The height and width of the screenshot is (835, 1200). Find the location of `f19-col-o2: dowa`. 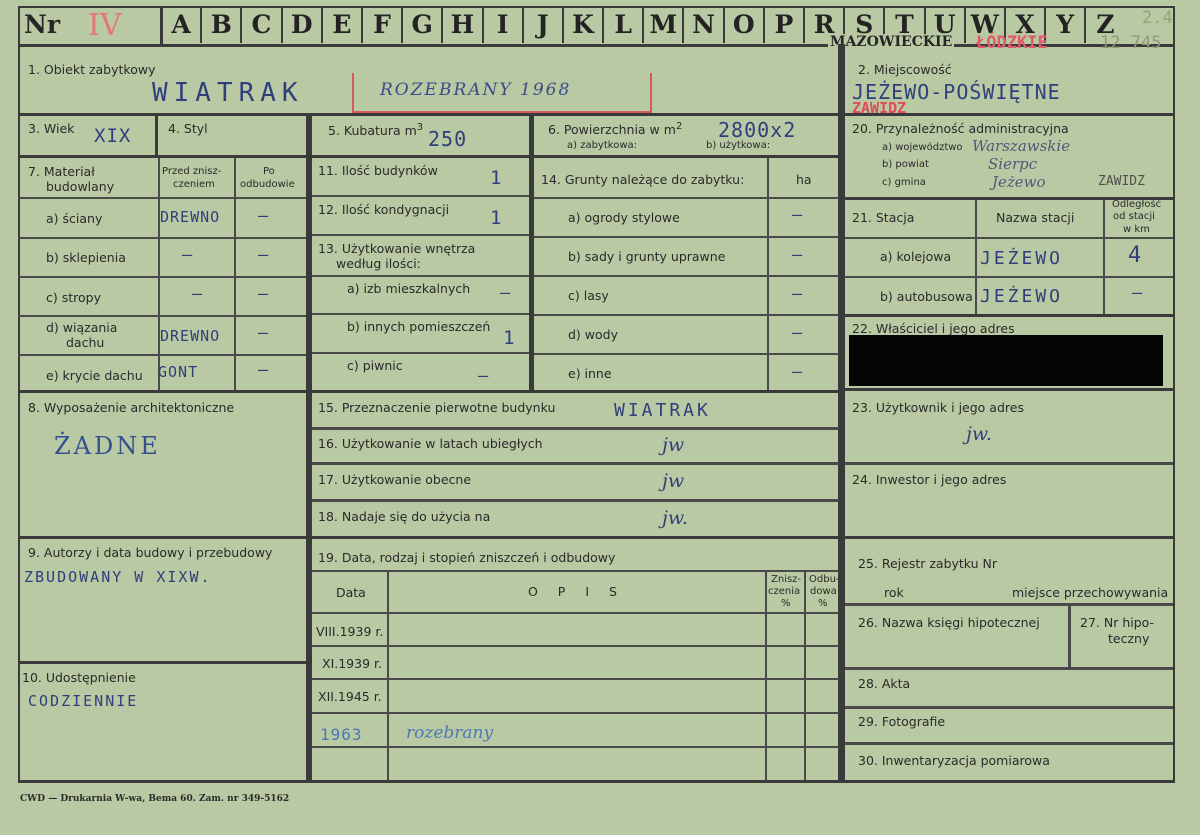

f19-col-o2: dowa is located at coordinates (823, 591).